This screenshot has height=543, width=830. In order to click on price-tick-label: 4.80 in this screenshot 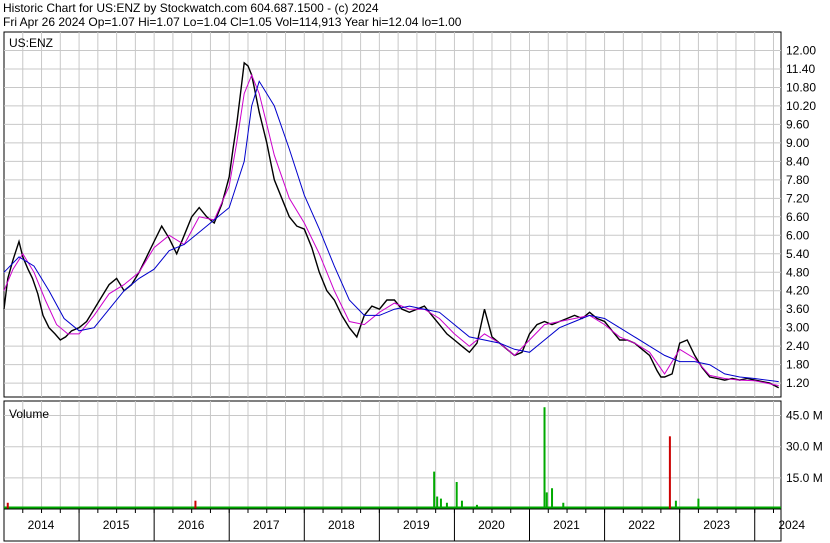, I will do `click(798, 272)`.